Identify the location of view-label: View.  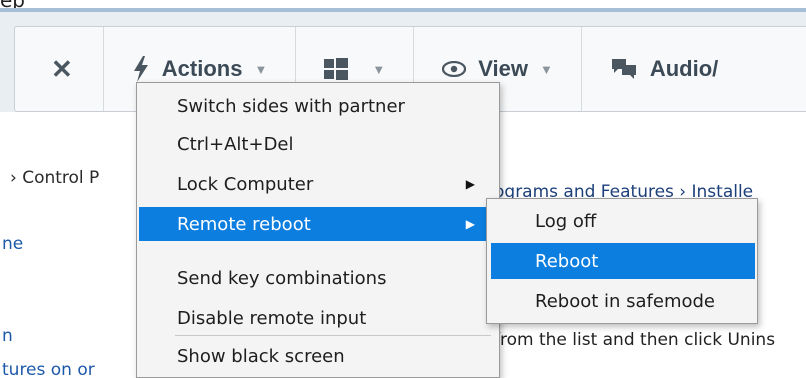
(503, 68).